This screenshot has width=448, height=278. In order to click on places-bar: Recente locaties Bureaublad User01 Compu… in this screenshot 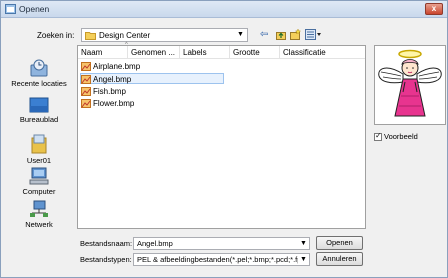, I will do `click(39, 137)`.